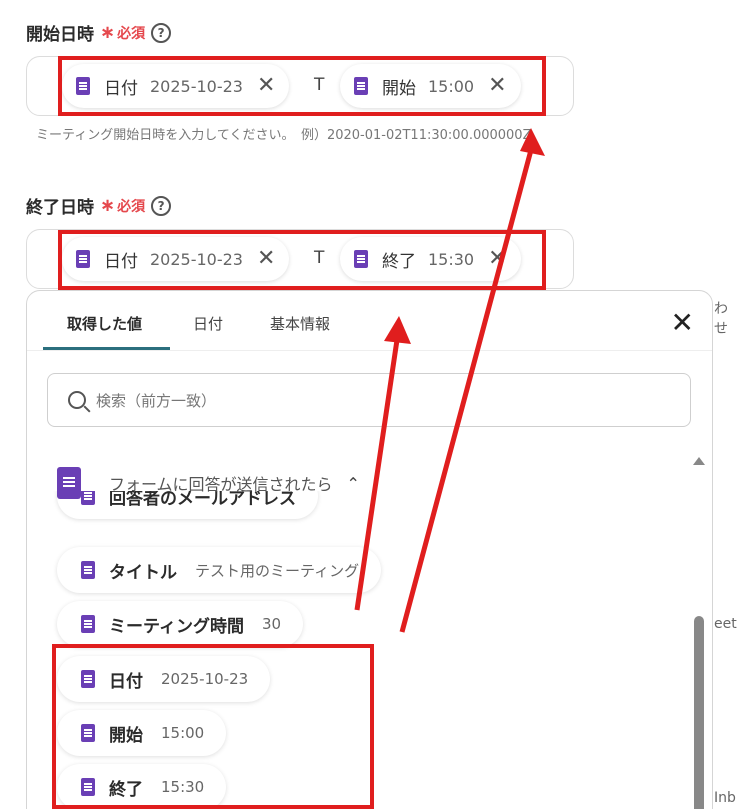  Describe the element at coordinates (721, 319) in the screenshot. I see `edge-text: わせ` at that location.